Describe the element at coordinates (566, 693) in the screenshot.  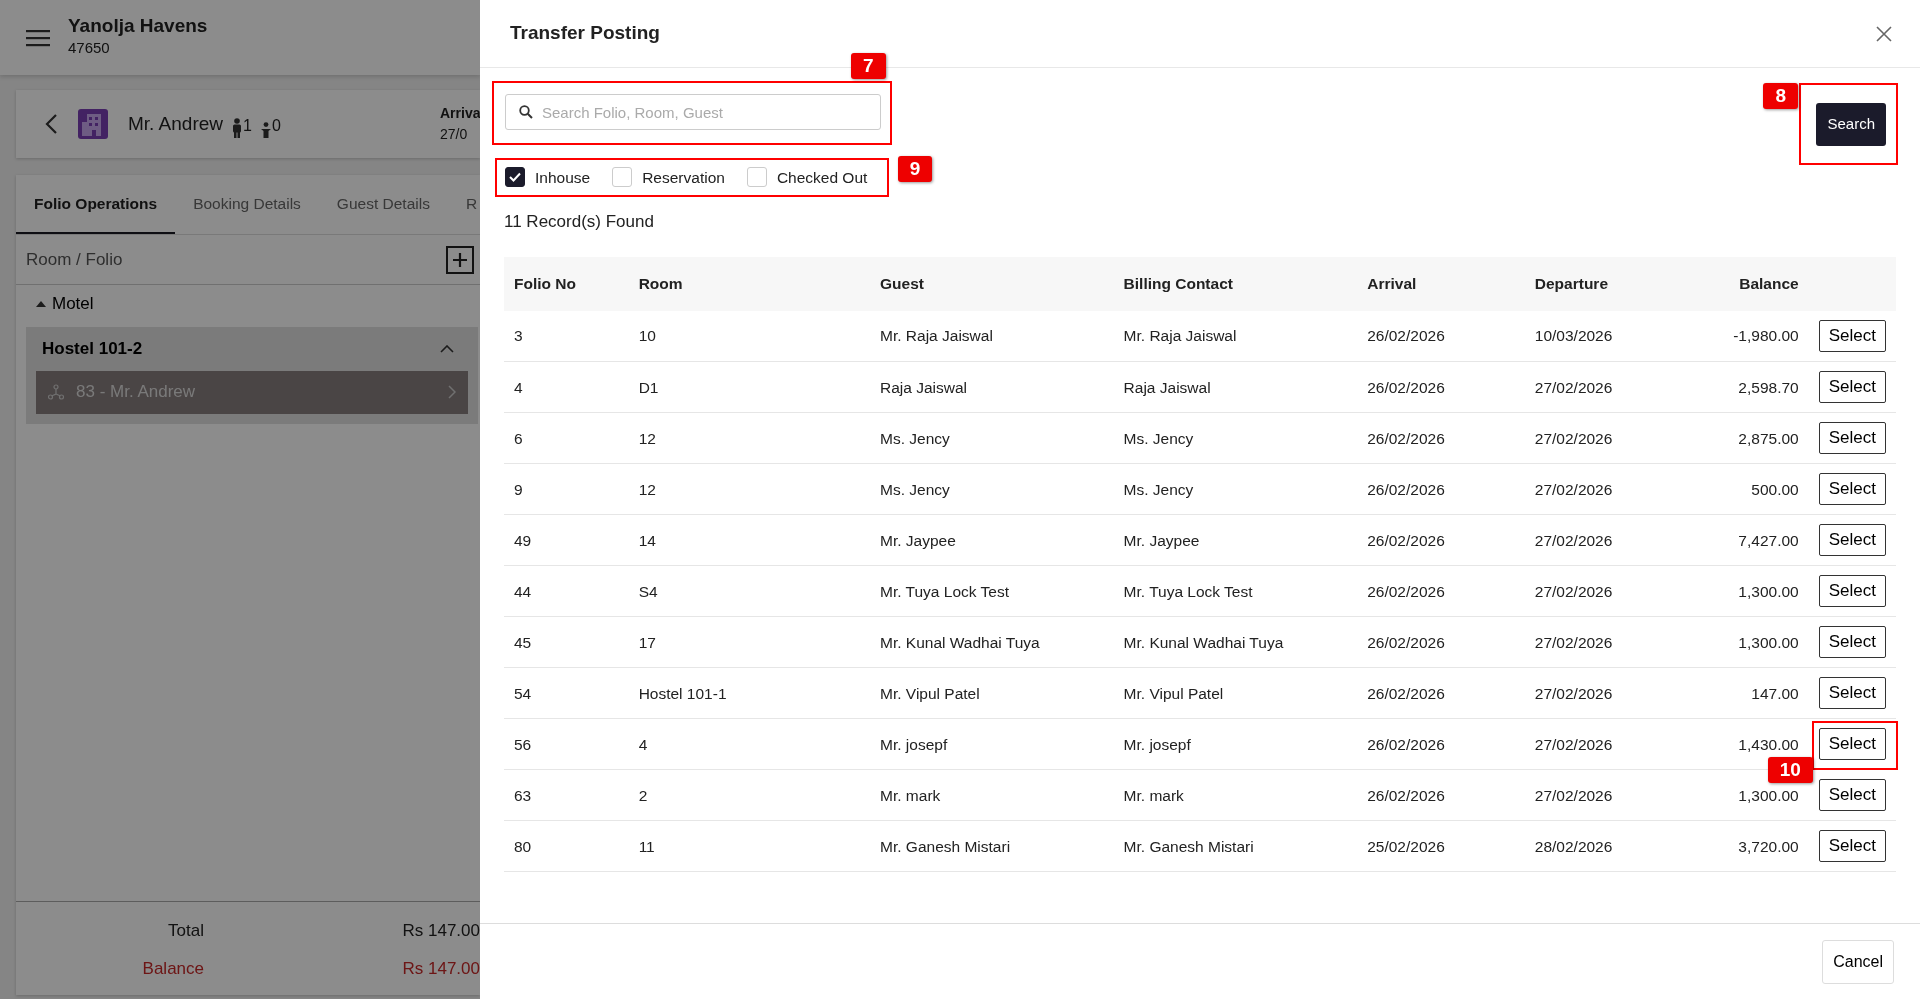
I see `table-cell: 54` at that location.